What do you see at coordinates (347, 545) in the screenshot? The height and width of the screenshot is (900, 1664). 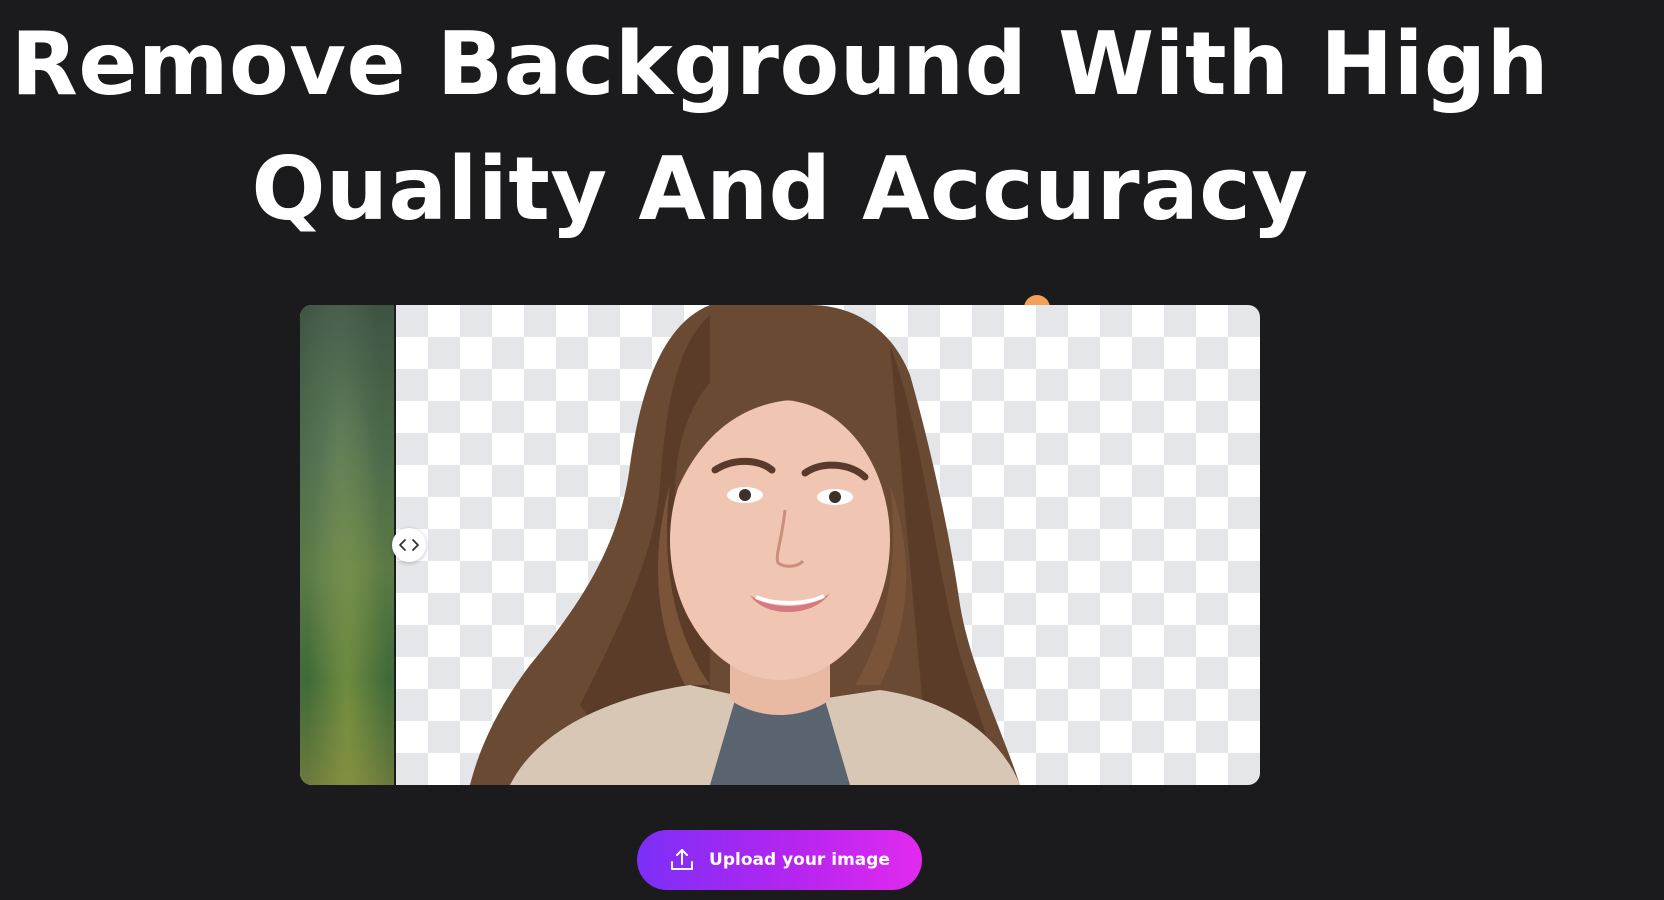 I see `original-image-side` at bounding box center [347, 545].